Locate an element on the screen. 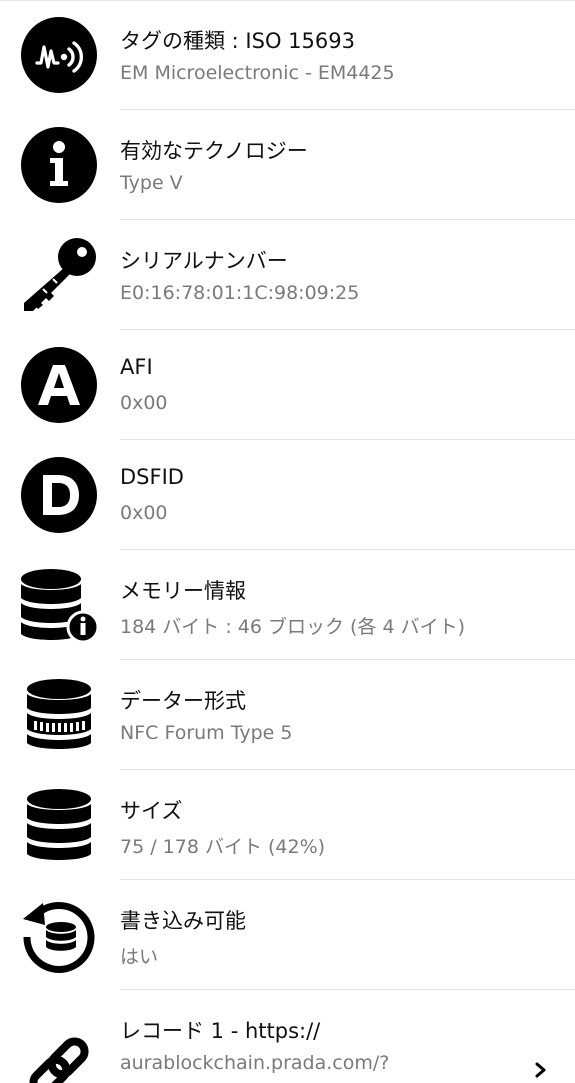 The width and height of the screenshot is (575, 1083). row-value: はい is located at coordinates (139, 957).